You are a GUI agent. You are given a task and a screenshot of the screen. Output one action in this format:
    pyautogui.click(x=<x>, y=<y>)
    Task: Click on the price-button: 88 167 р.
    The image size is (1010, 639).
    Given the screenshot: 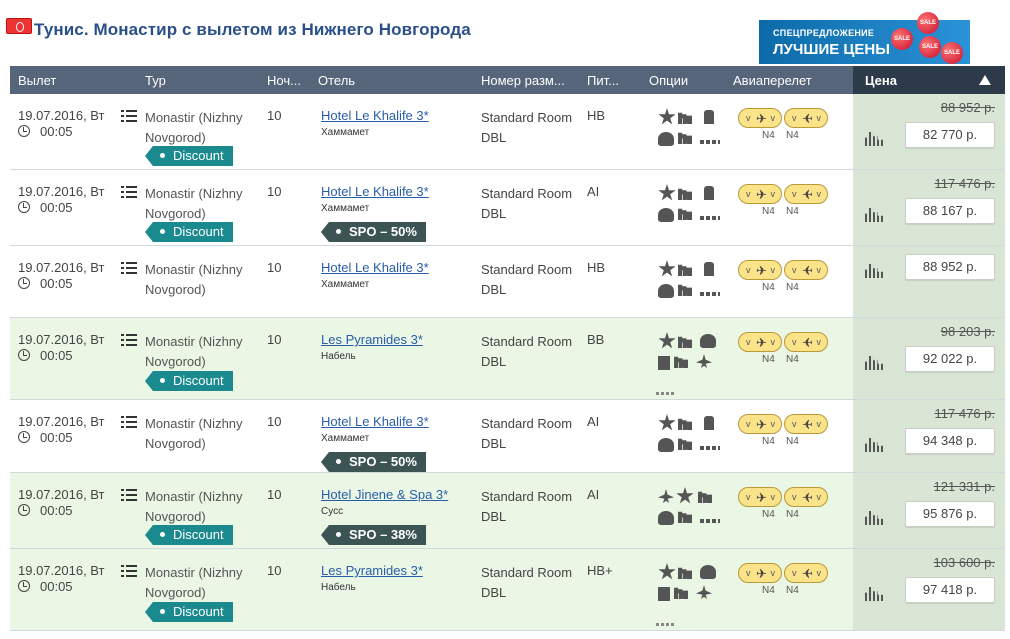 What is the action you would take?
    pyautogui.click(x=950, y=211)
    